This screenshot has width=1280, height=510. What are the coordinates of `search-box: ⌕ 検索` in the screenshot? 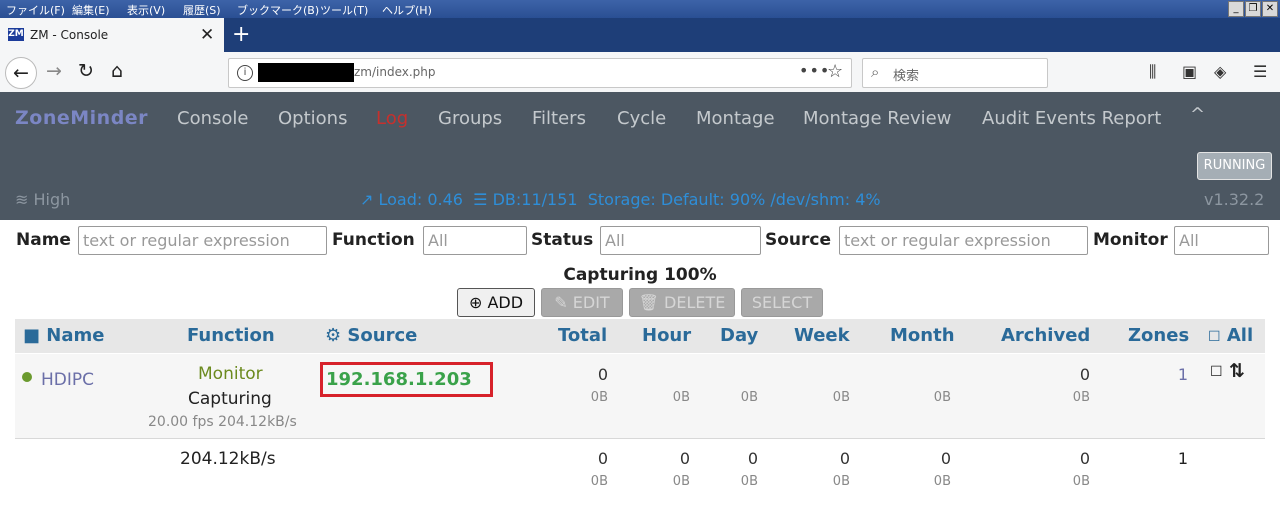 It's located at (955, 73).